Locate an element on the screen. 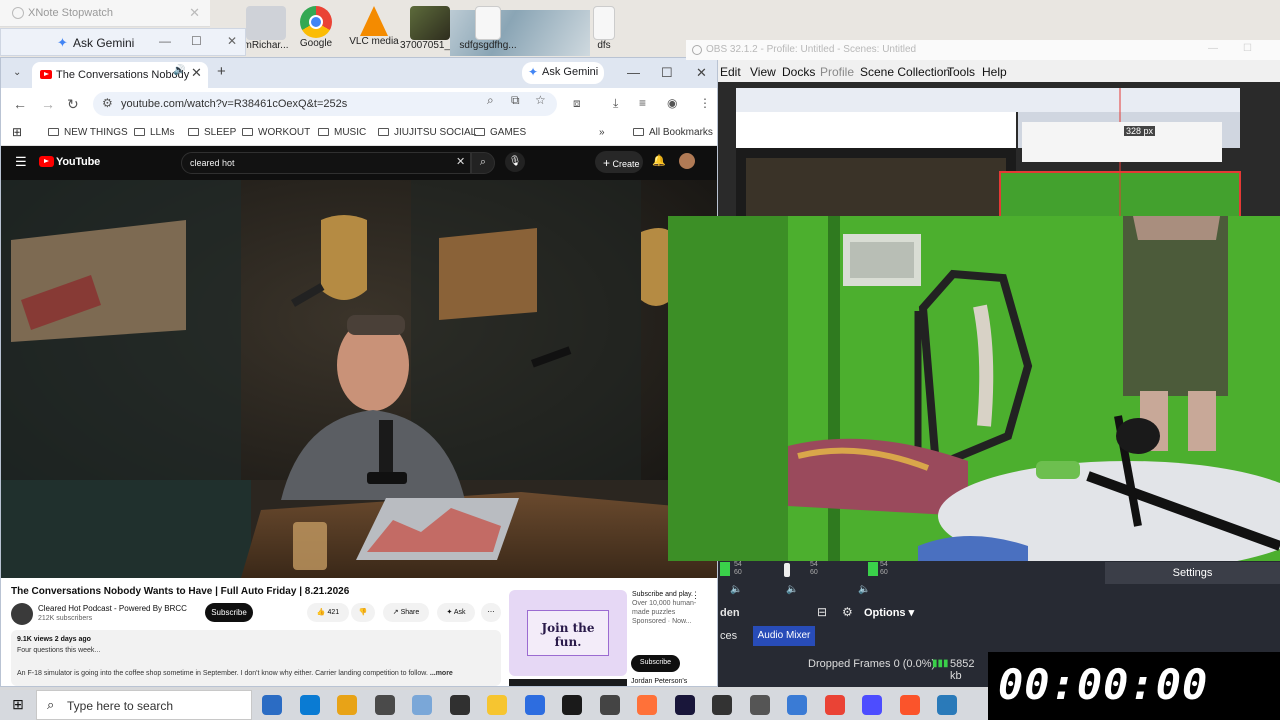 The width and height of the screenshot is (1280, 720). like-button: 👍 421 is located at coordinates (328, 612).